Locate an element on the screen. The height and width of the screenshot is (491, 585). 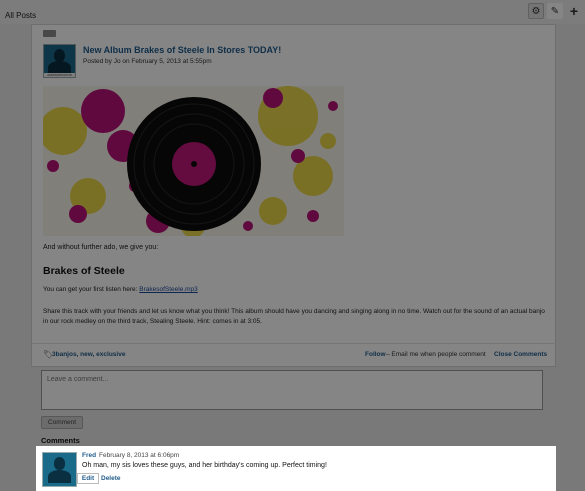
comment-edit-button: Edit is located at coordinates (88, 478).